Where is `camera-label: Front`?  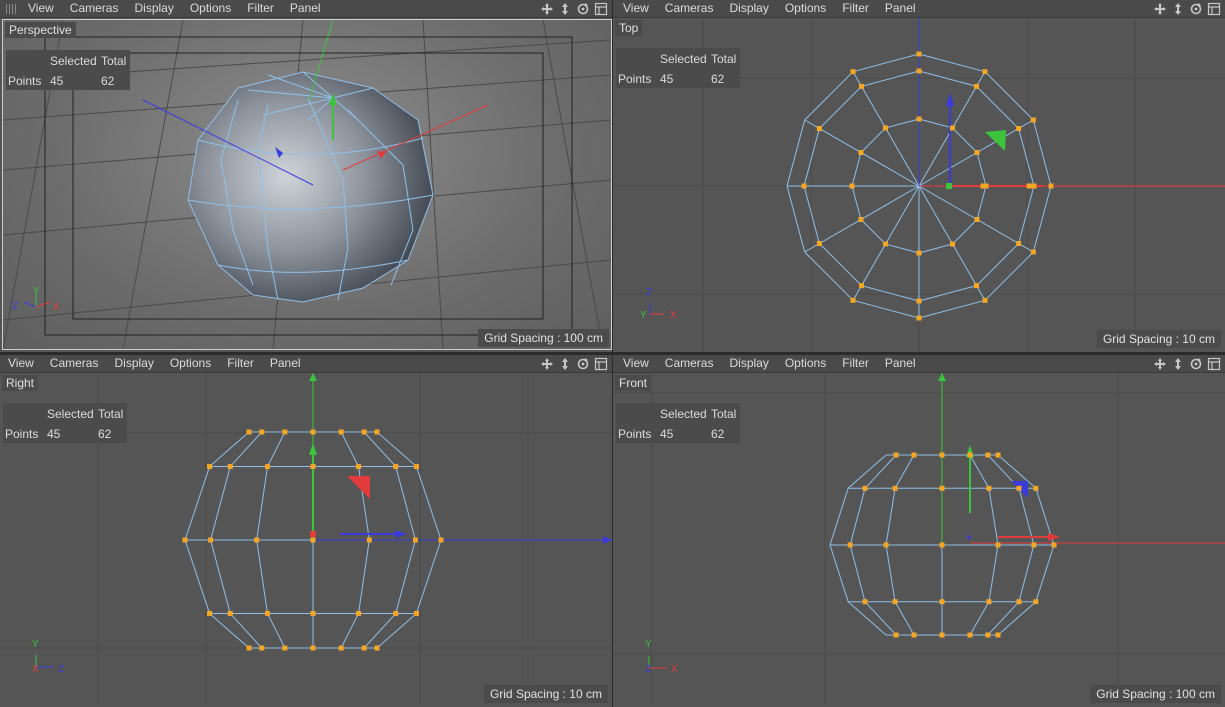 camera-label: Front is located at coordinates (633, 383).